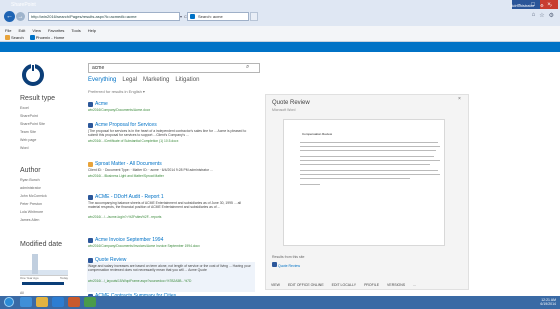 The height and width of the screenshot is (309, 560). What do you see at coordinates (111, 260) in the screenshot?
I see `result-title-text: Quote Review` at bounding box center [111, 260].